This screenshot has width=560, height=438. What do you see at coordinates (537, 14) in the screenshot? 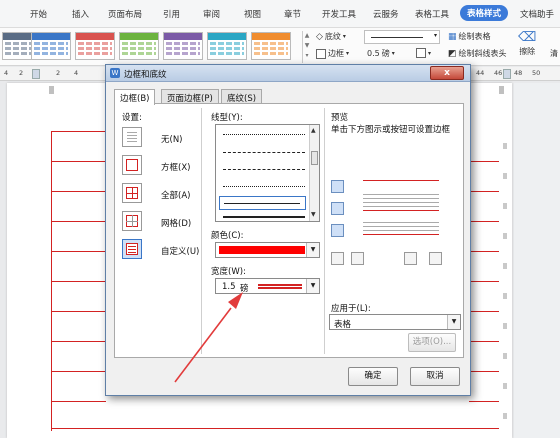
I see `tab-doc-assistant: 文档助手` at bounding box center [537, 14].